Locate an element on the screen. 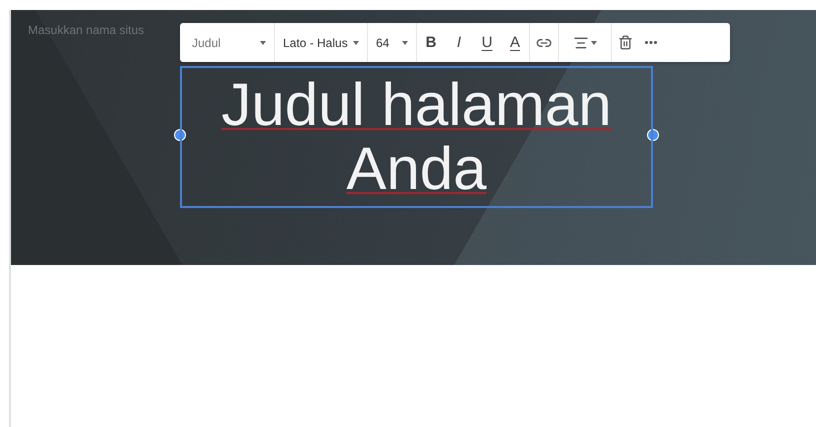 Image resolution: width=816 pixels, height=427 pixels. bold-button: B is located at coordinates (431, 42).